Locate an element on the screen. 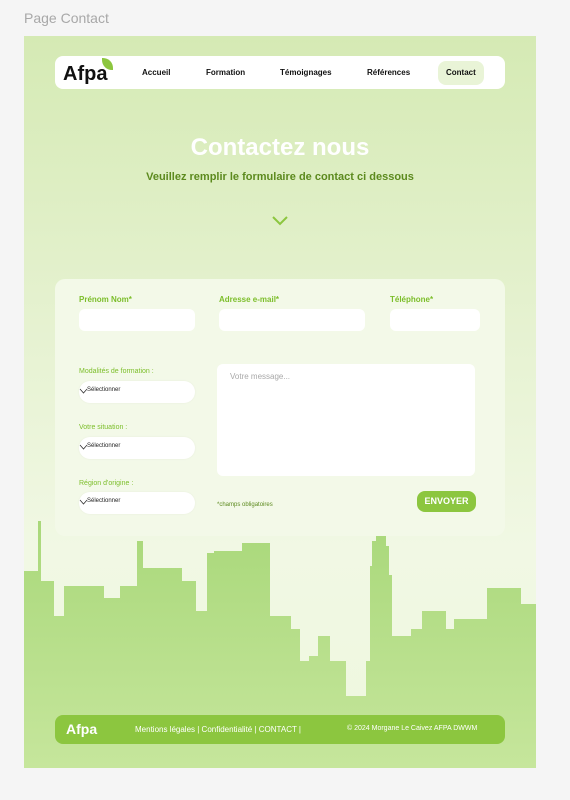 The image size is (570, 800). afpa-logo: Afpa is located at coordinates (88, 71).